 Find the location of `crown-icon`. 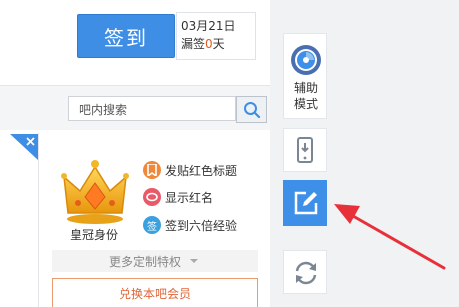

crown-icon is located at coordinates (95, 192).